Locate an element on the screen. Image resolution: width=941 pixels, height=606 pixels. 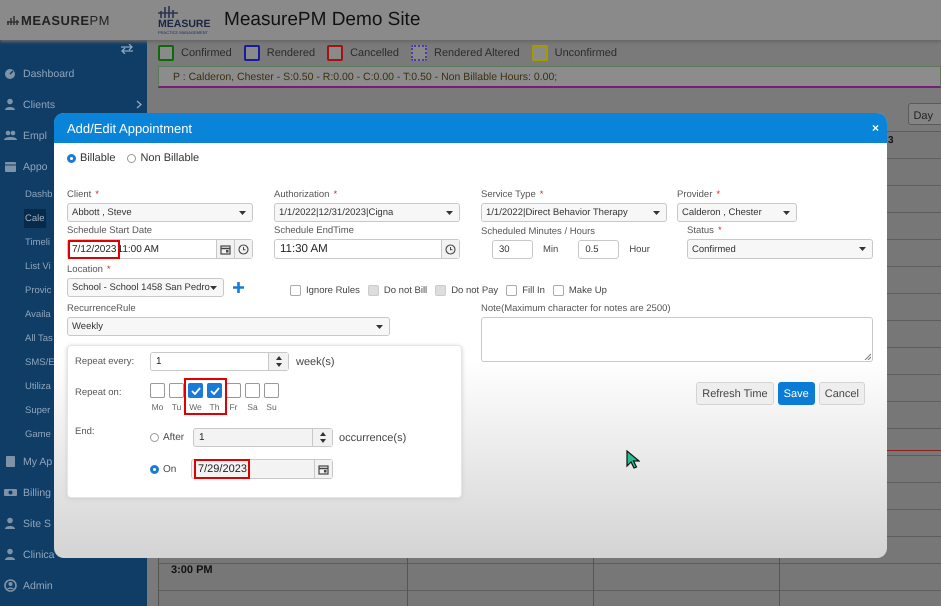
menu-item: Empl is located at coordinates (35, 136).